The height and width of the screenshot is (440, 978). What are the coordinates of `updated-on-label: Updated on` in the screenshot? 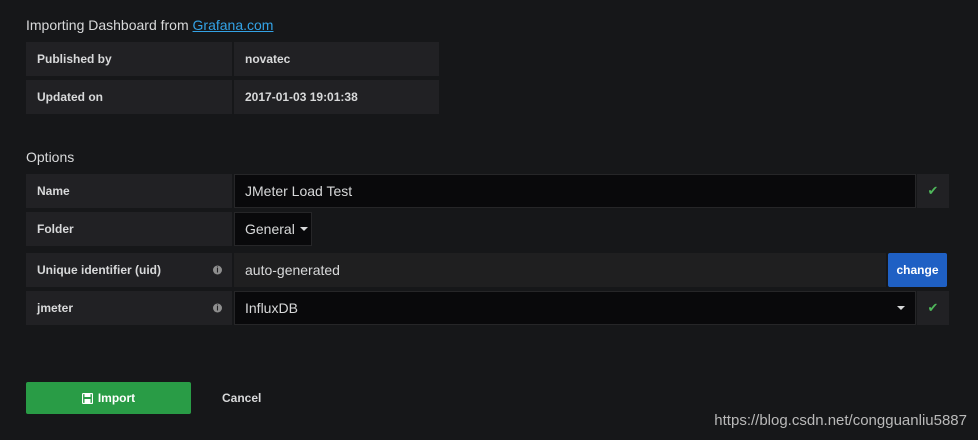 It's located at (129, 97).